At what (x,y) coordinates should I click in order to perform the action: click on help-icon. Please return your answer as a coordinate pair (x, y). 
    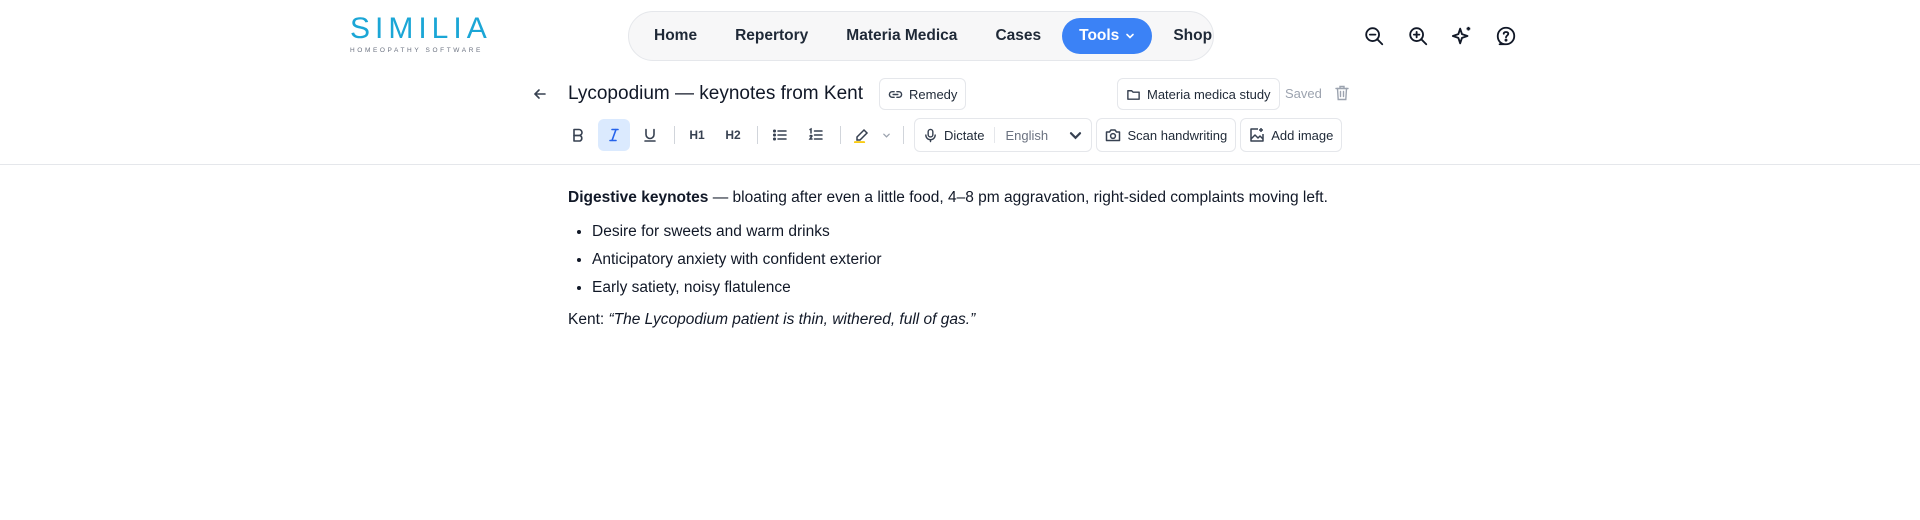
    Looking at the image, I should click on (1506, 36).